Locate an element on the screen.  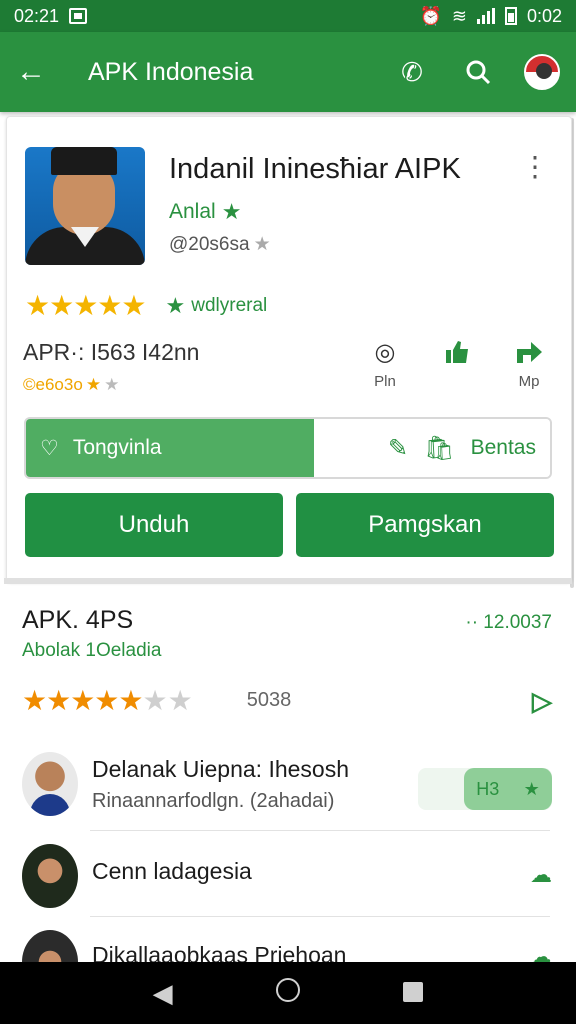
pencil-icon: ✎ is located at coordinates (398, 448).